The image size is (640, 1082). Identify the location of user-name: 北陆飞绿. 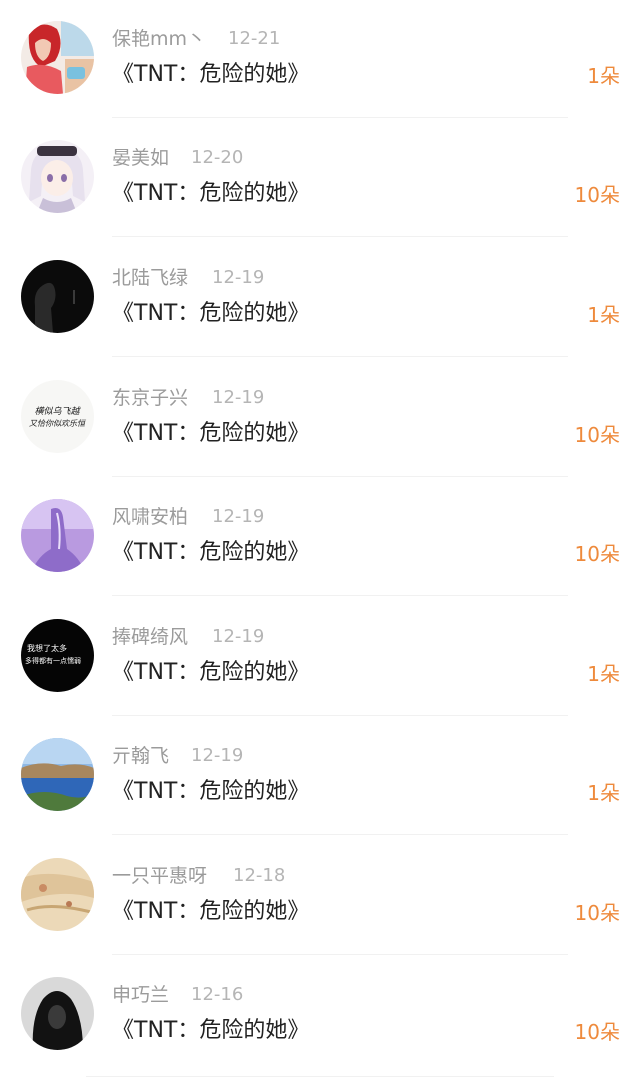
(150, 278).